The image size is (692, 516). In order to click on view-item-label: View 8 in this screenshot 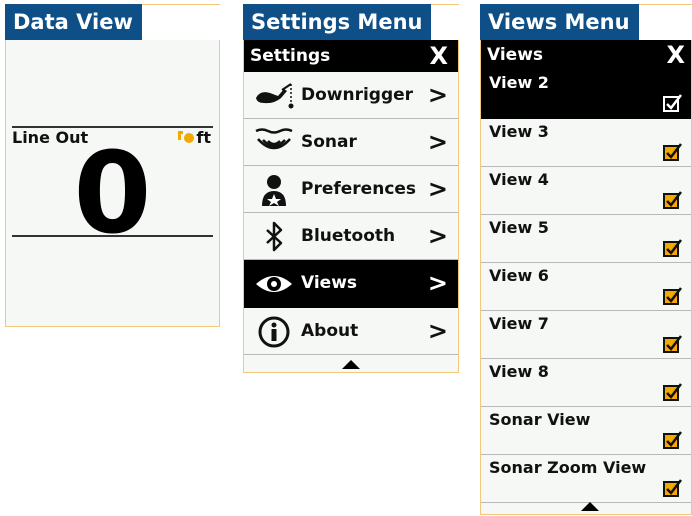, I will do `click(519, 371)`.